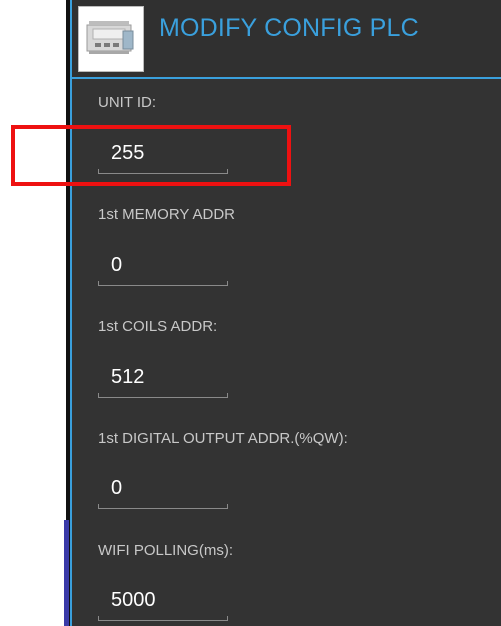 This screenshot has width=501, height=626. What do you see at coordinates (289, 28) in the screenshot?
I see `dialog-title: MODIFY CONFIG PLC` at bounding box center [289, 28].